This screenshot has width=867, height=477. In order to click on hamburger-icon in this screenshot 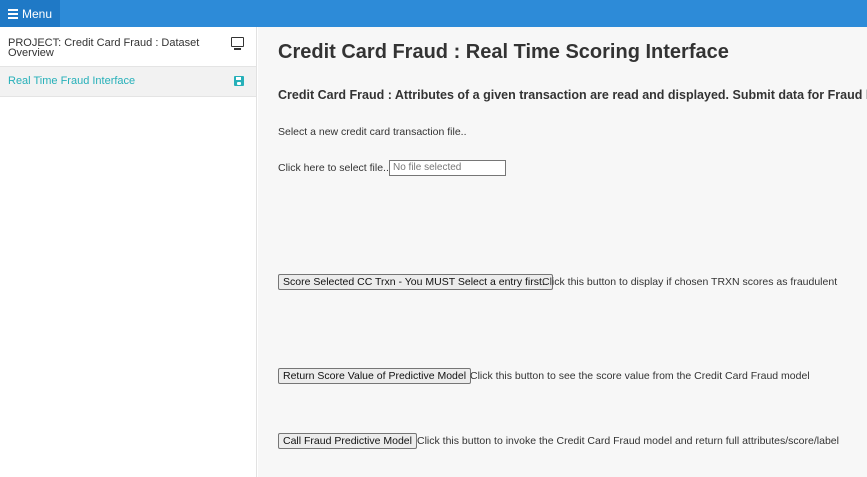, I will do `click(13, 14)`.